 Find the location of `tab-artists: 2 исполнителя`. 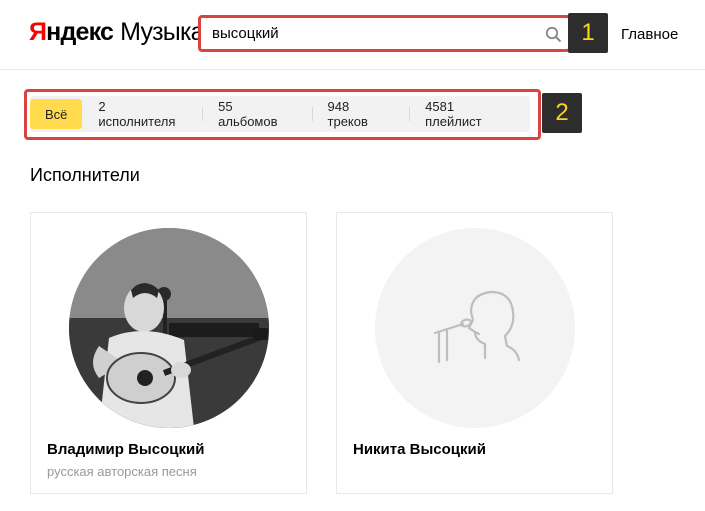

tab-artists: 2 исполнителя is located at coordinates (142, 114).